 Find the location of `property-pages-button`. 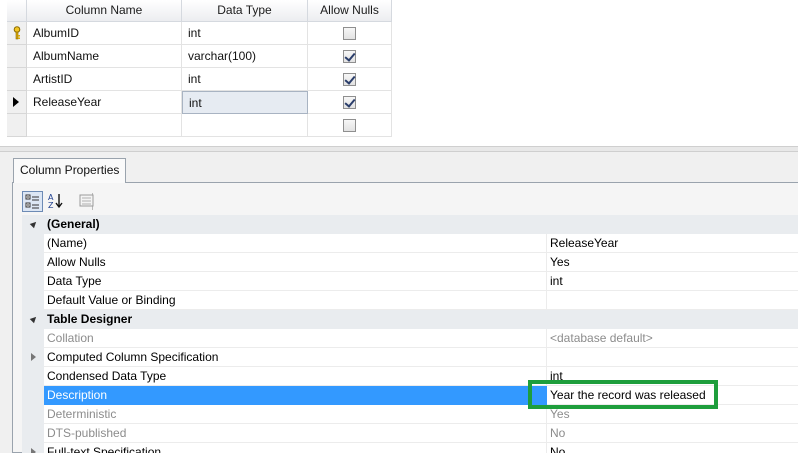

property-pages-button is located at coordinates (87, 201).